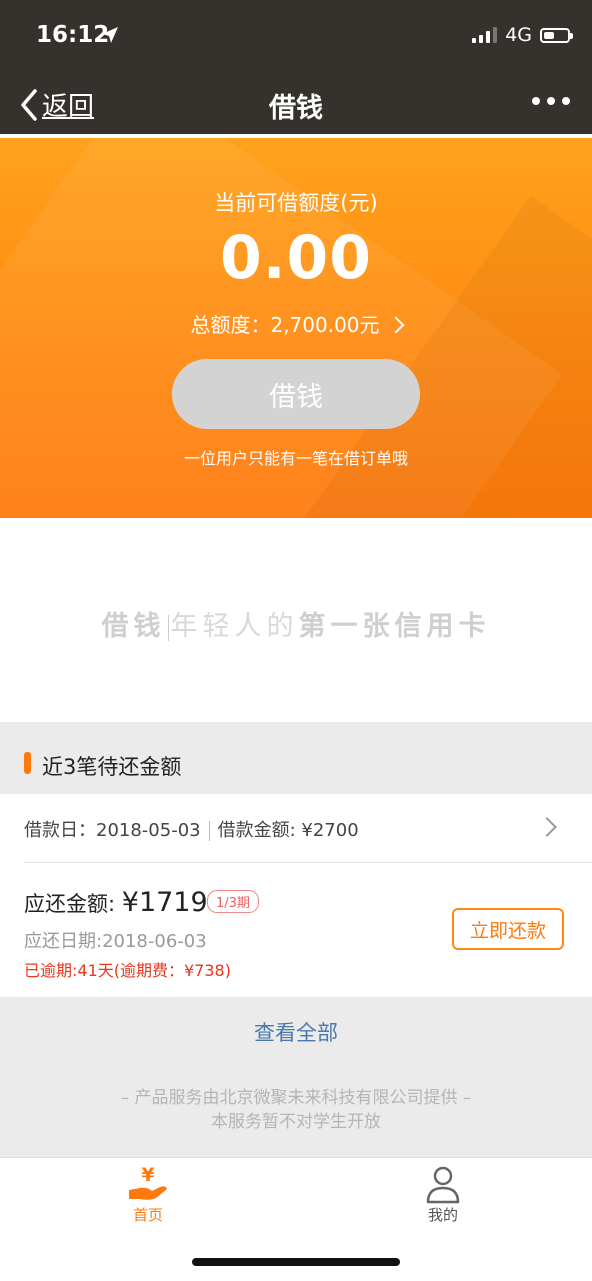 The width and height of the screenshot is (592, 1281). What do you see at coordinates (295, 458) in the screenshot?
I see `single-order-note: 一位用户只能有一笔在借订单哦` at bounding box center [295, 458].